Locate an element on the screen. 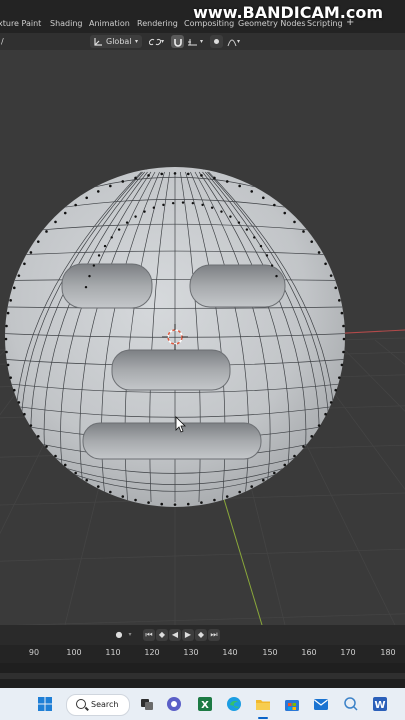 The width and height of the screenshot is (405, 720). play-icon: ▶ is located at coordinates (188, 635).